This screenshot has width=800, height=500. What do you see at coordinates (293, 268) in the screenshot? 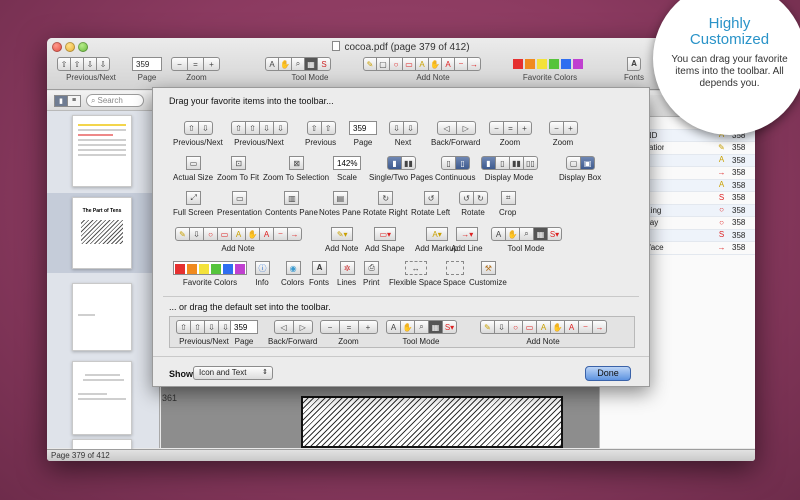
I see `color-wheel-icon: ◉` at bounding box center [293, 268].